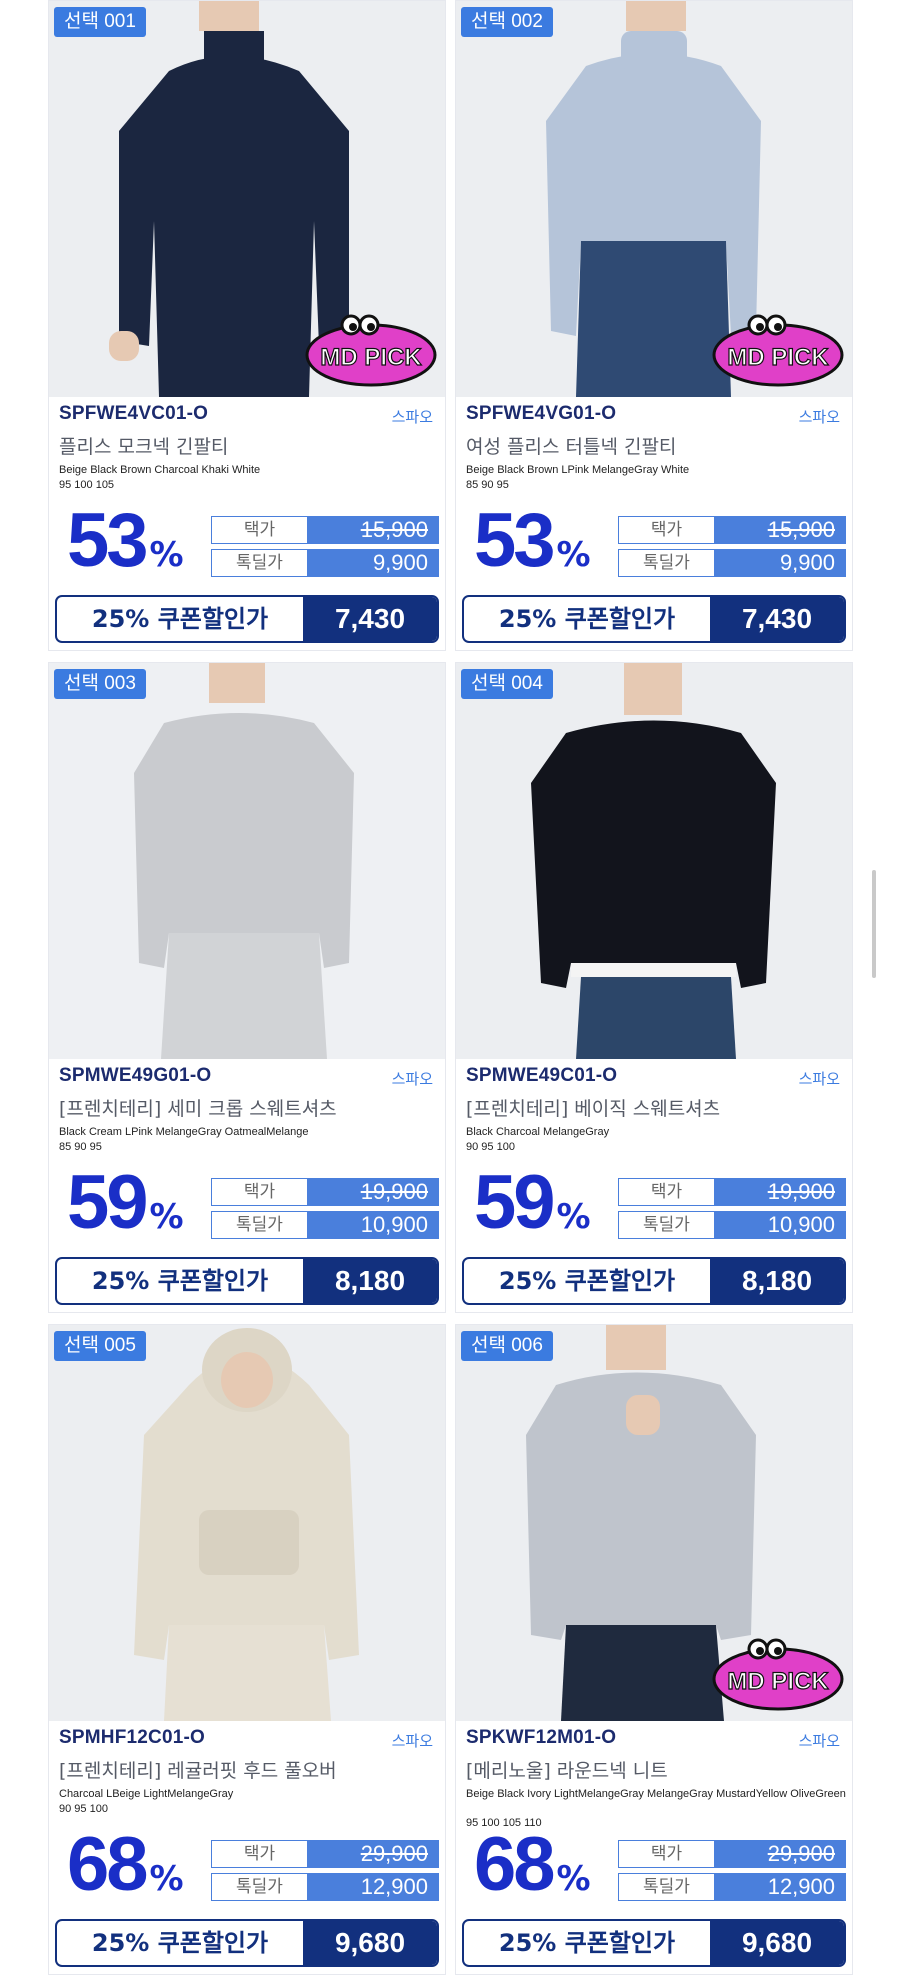 This screenshot has height=1975, width=900. I want to click on page-scrollbar, so click(874, 924).